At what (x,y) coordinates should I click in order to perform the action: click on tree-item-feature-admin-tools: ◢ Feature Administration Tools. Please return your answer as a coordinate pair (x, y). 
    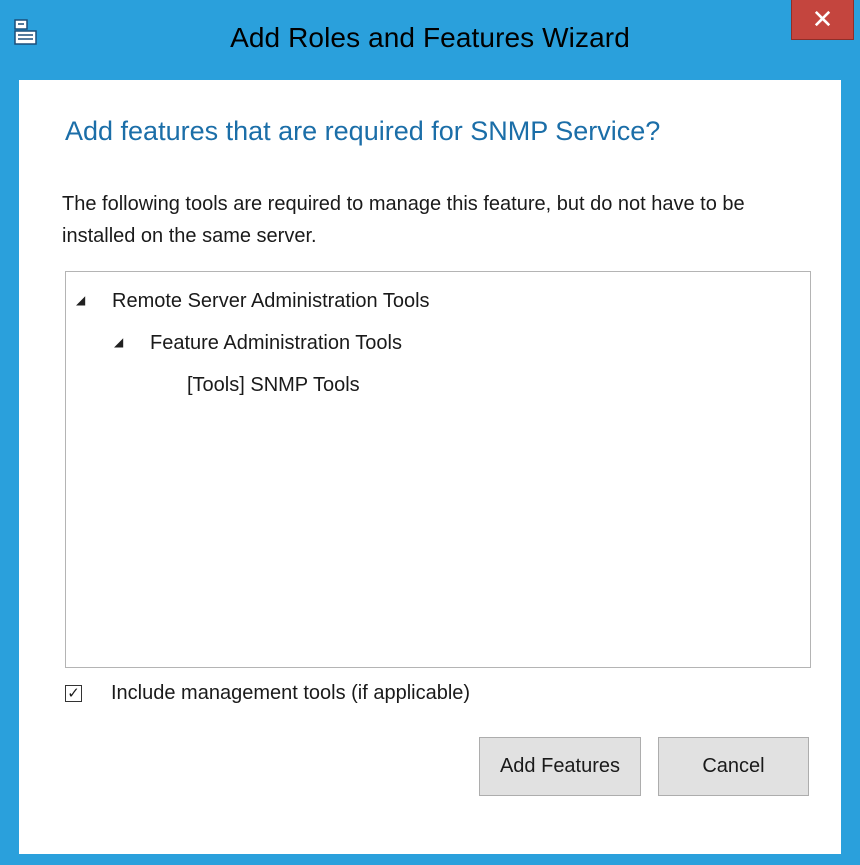
    Looking at the image, I should click on (258, 343).